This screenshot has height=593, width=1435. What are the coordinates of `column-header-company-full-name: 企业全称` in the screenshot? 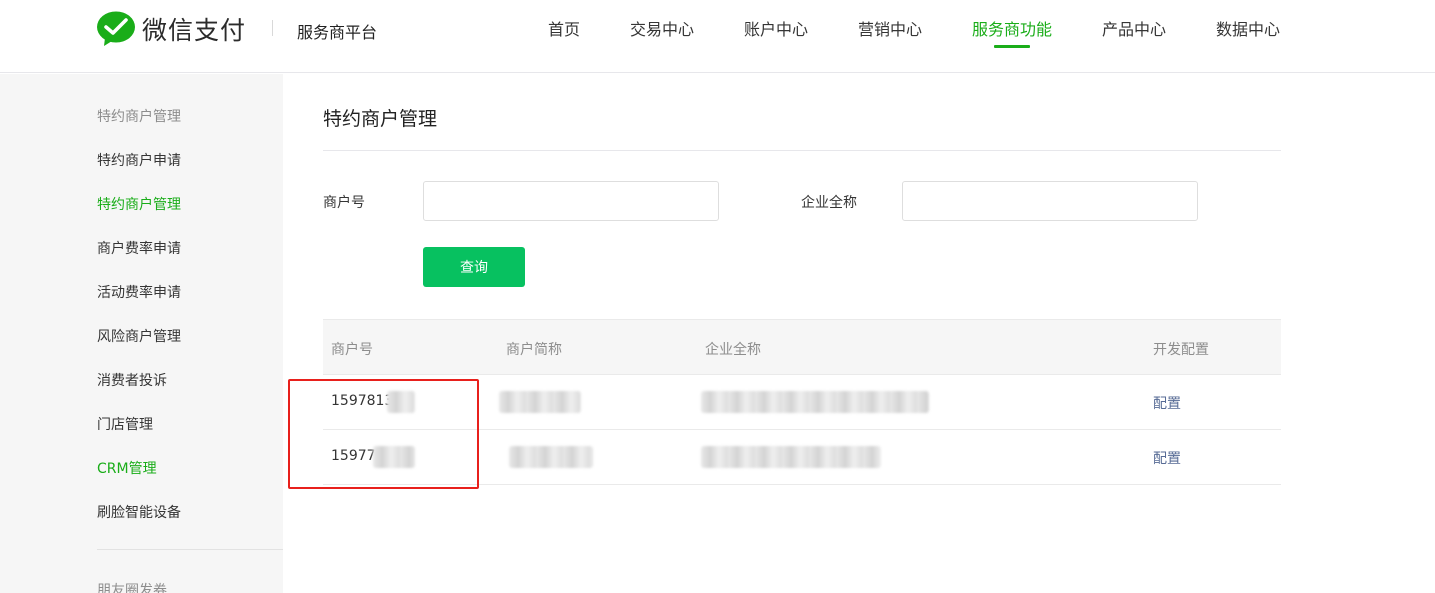 It's located at (733, 350).